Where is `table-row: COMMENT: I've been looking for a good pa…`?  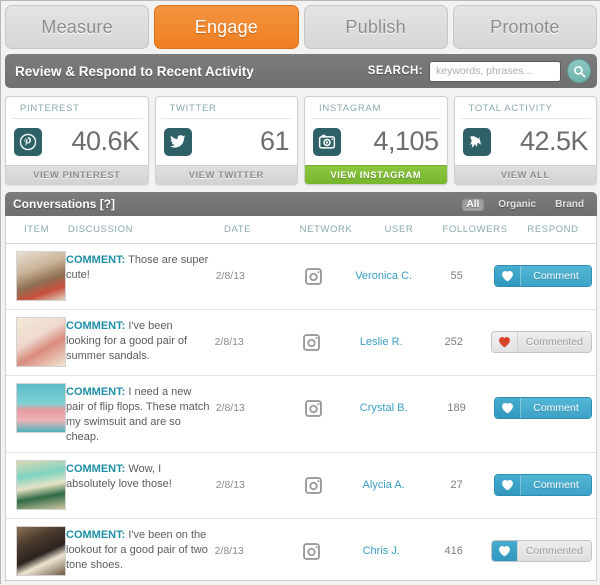 table-row: COMMENT: I've been looking for a good pa… is located at coordinates (301, 343).